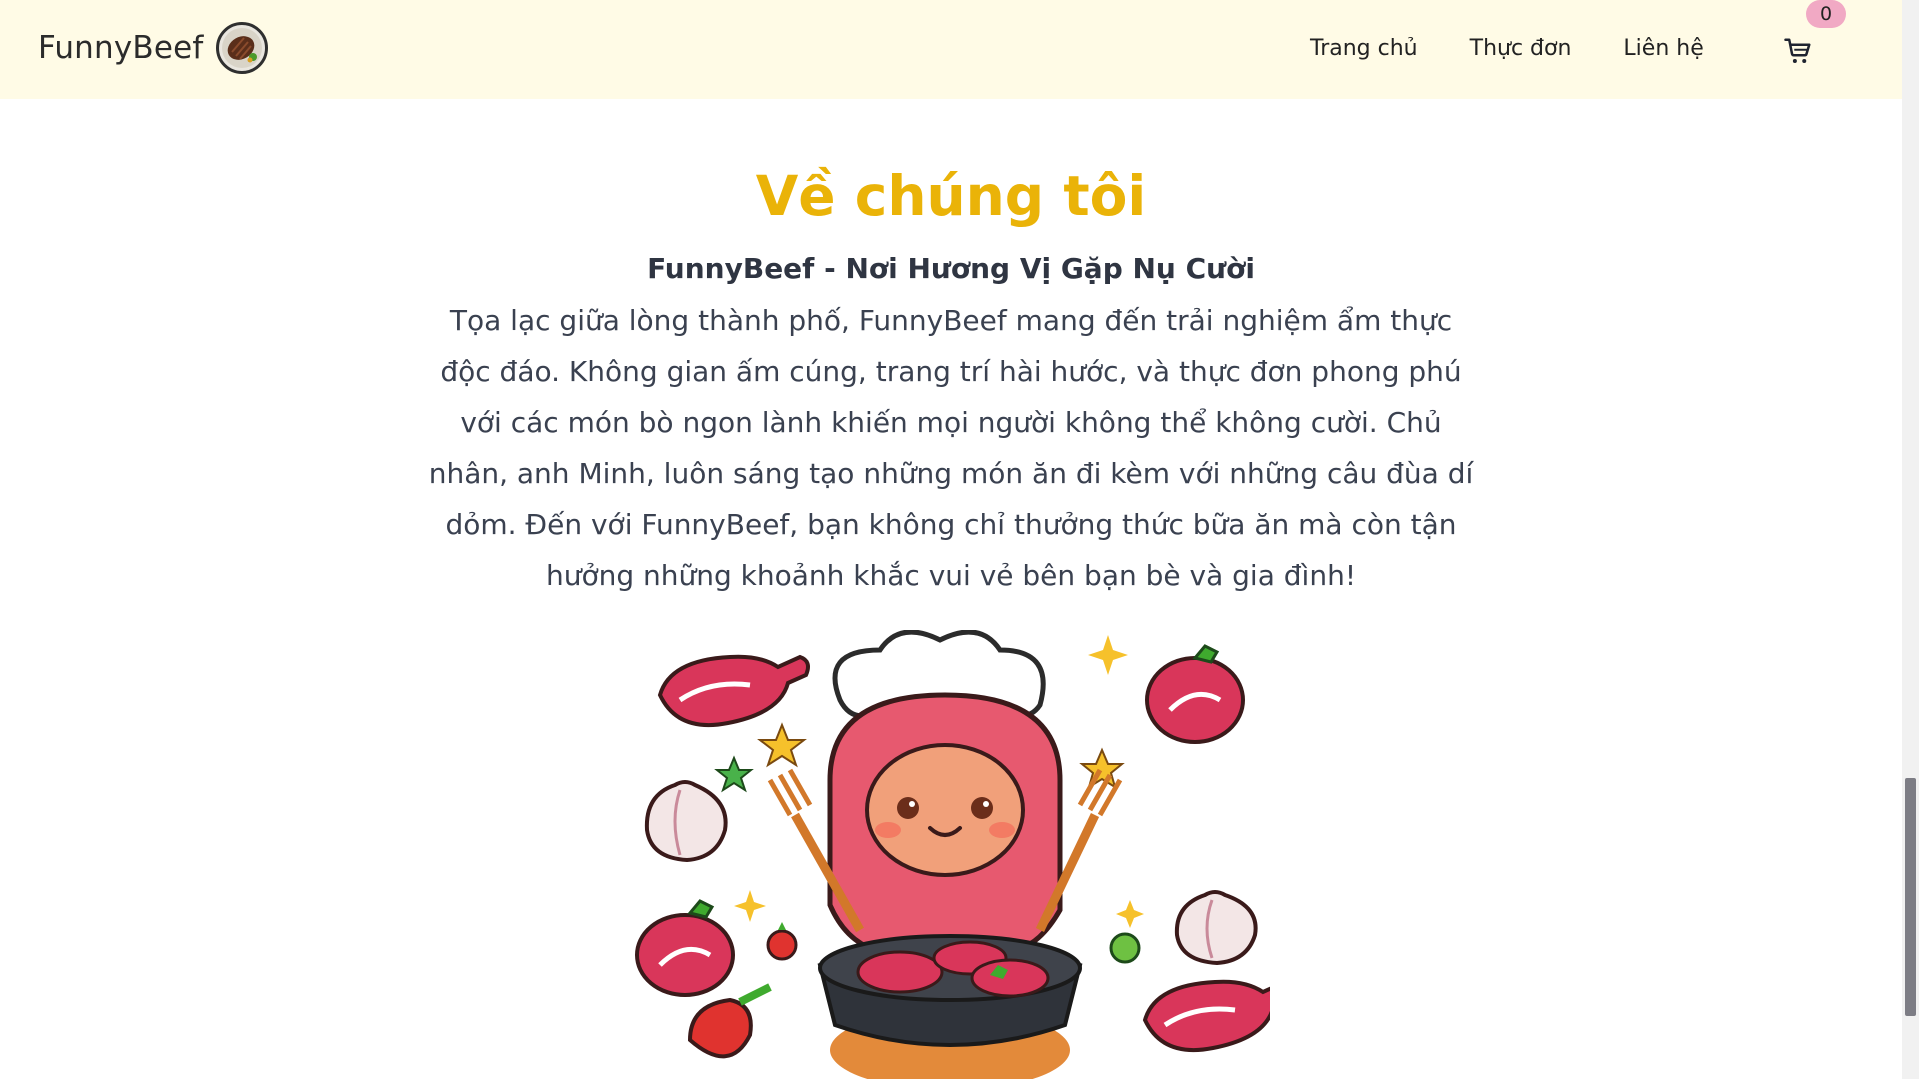 This screenshot has height=1079, width=1919. What do you see at coordinates (1826, 14) in the screenshot?
I see `cart-count-badge: 0` at bounding box center [1826, 14].